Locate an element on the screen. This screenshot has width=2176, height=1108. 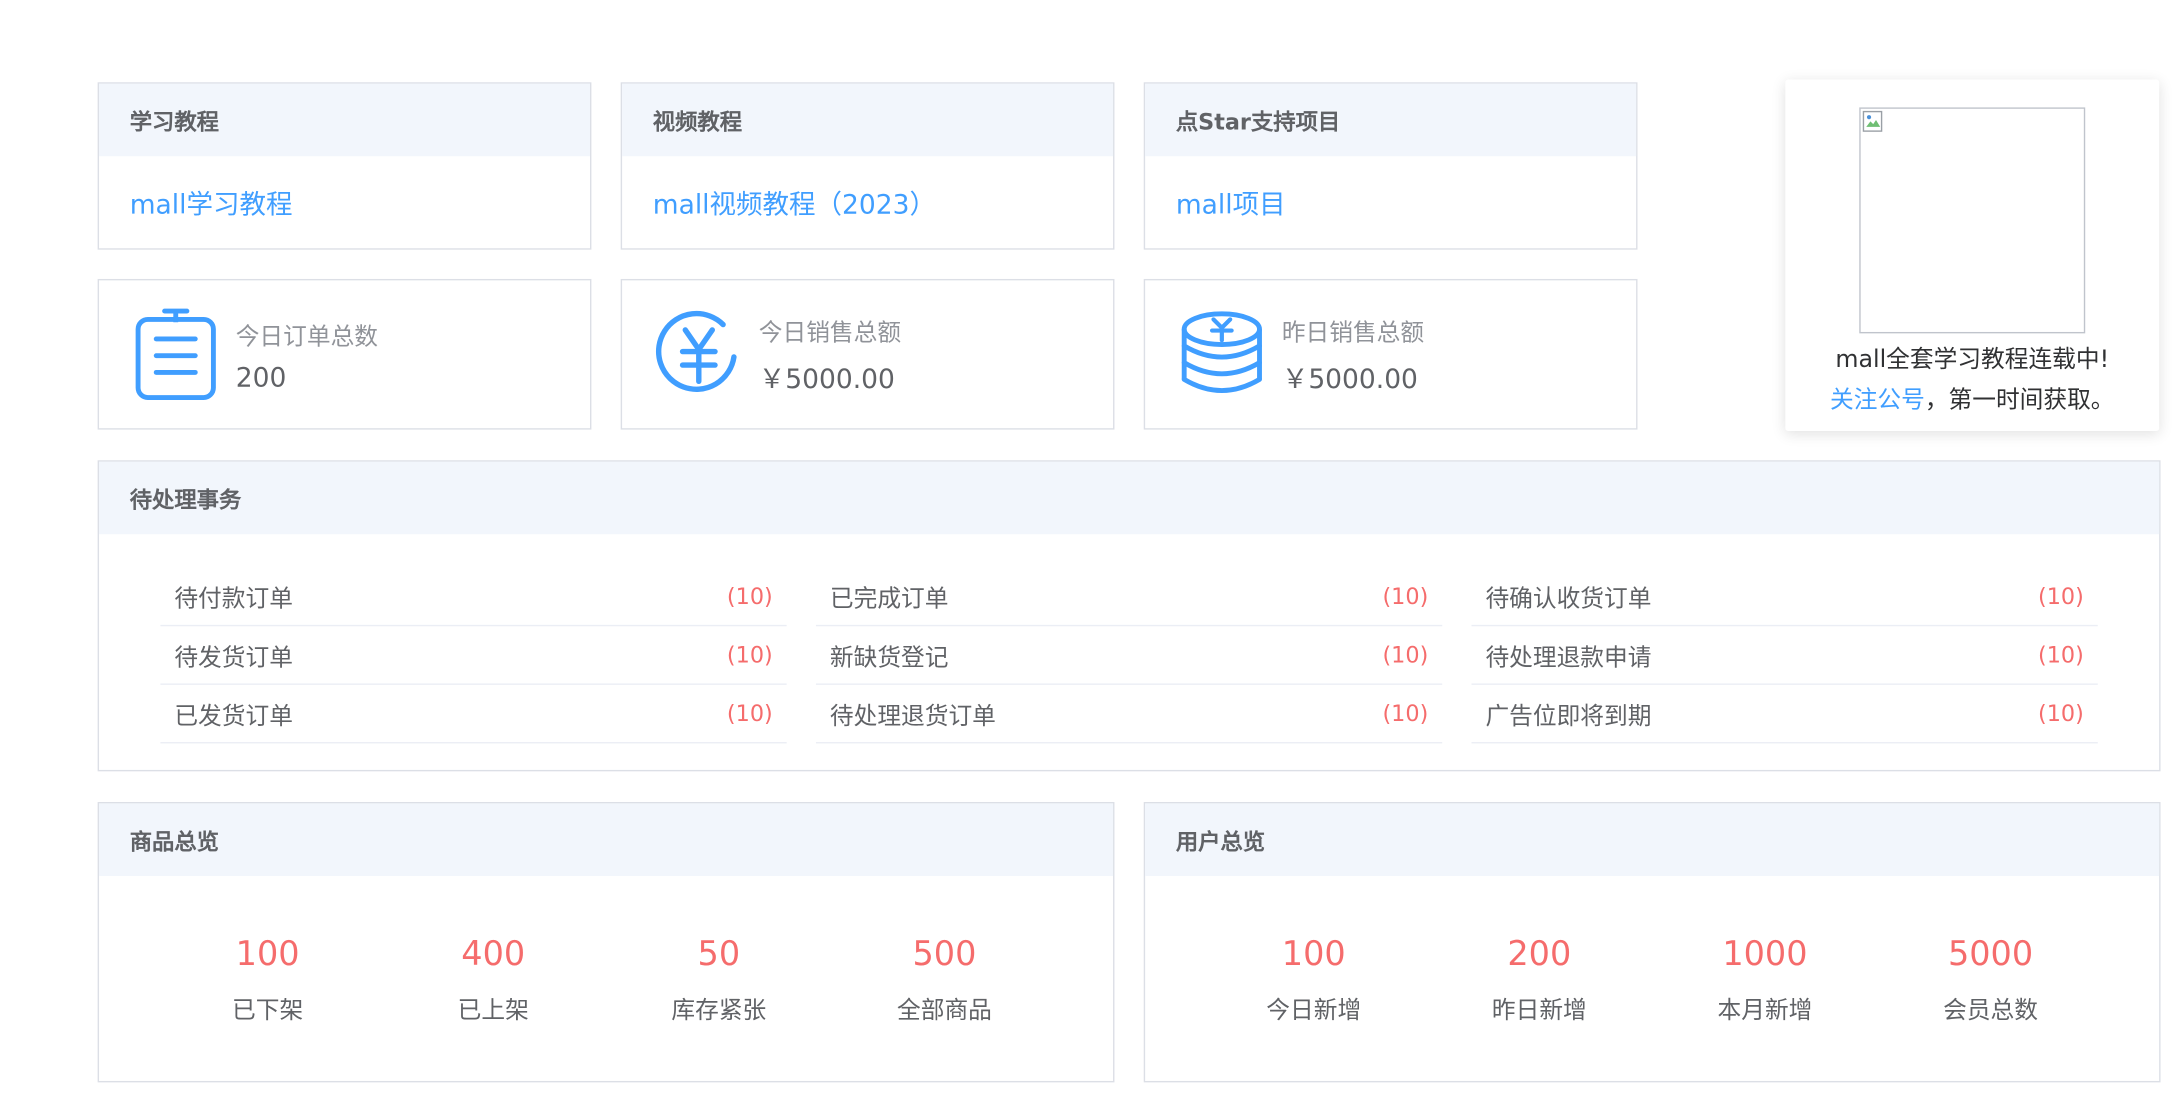
mall-project-link: mall项目 is located at coordinates (1231, 202).